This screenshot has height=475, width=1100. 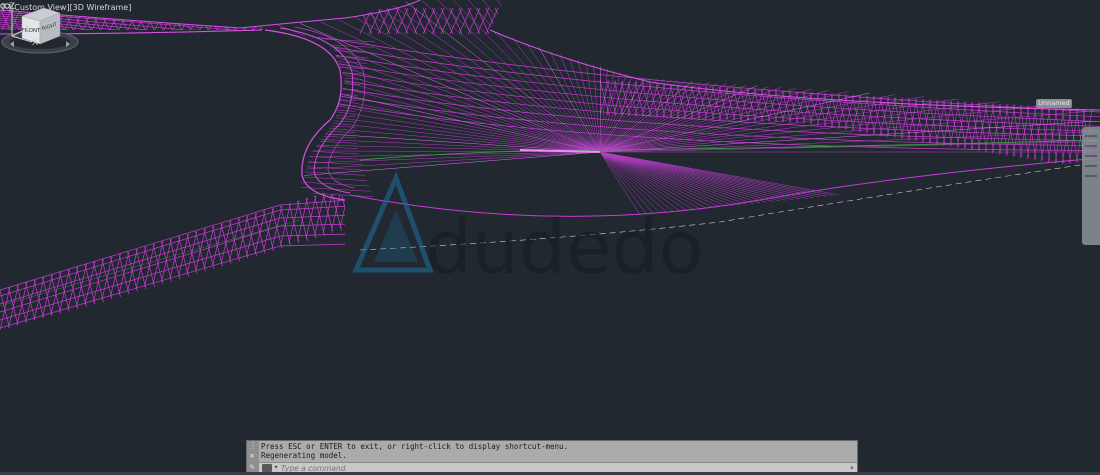 I want to click on ucs-name: Unnamed, so click(x=1054, y=103).